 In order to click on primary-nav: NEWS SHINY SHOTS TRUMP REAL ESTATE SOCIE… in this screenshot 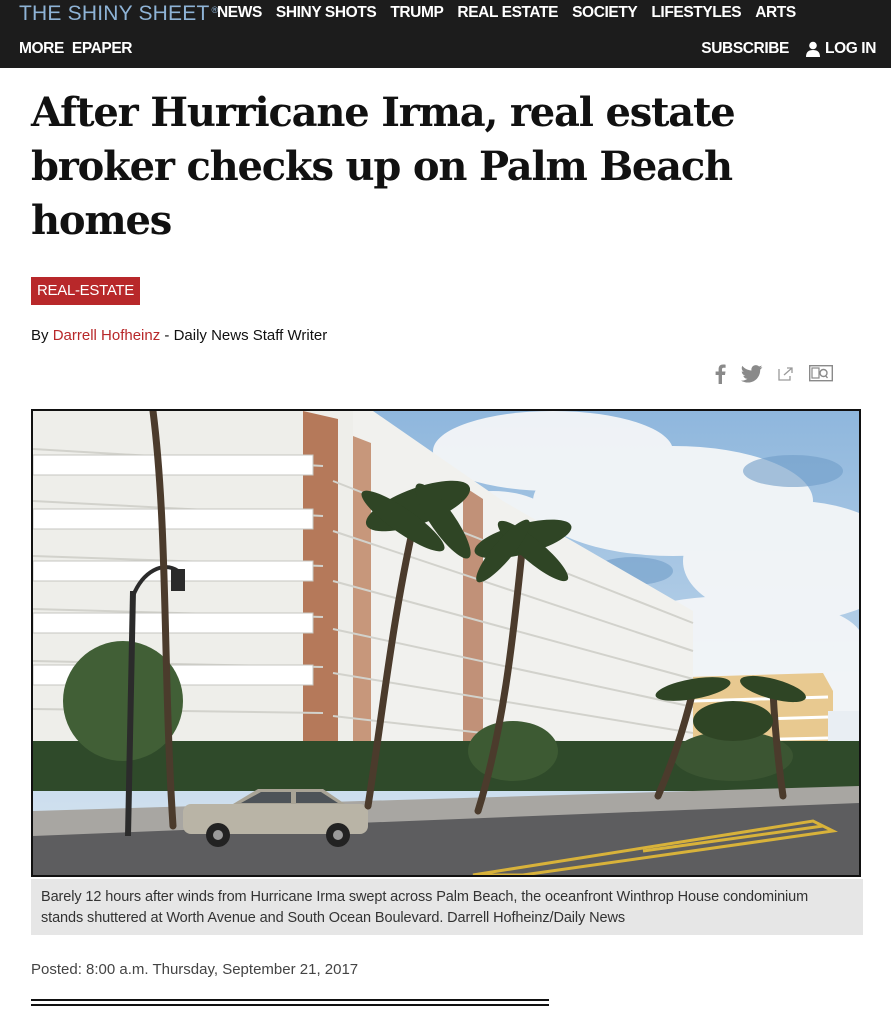, I will do `click(506, 13)`.